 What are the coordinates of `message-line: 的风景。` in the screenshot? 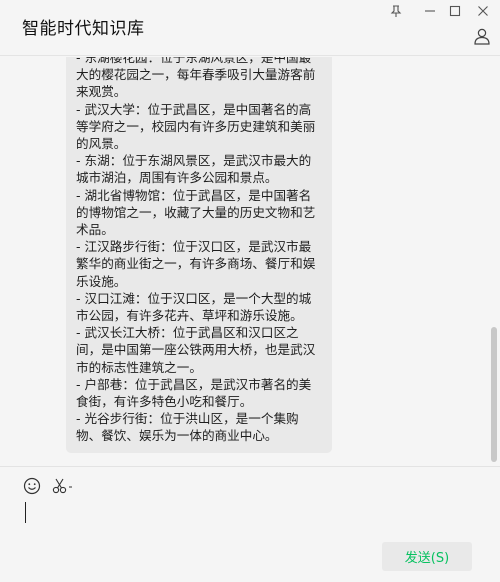 It's located at (101, 144).